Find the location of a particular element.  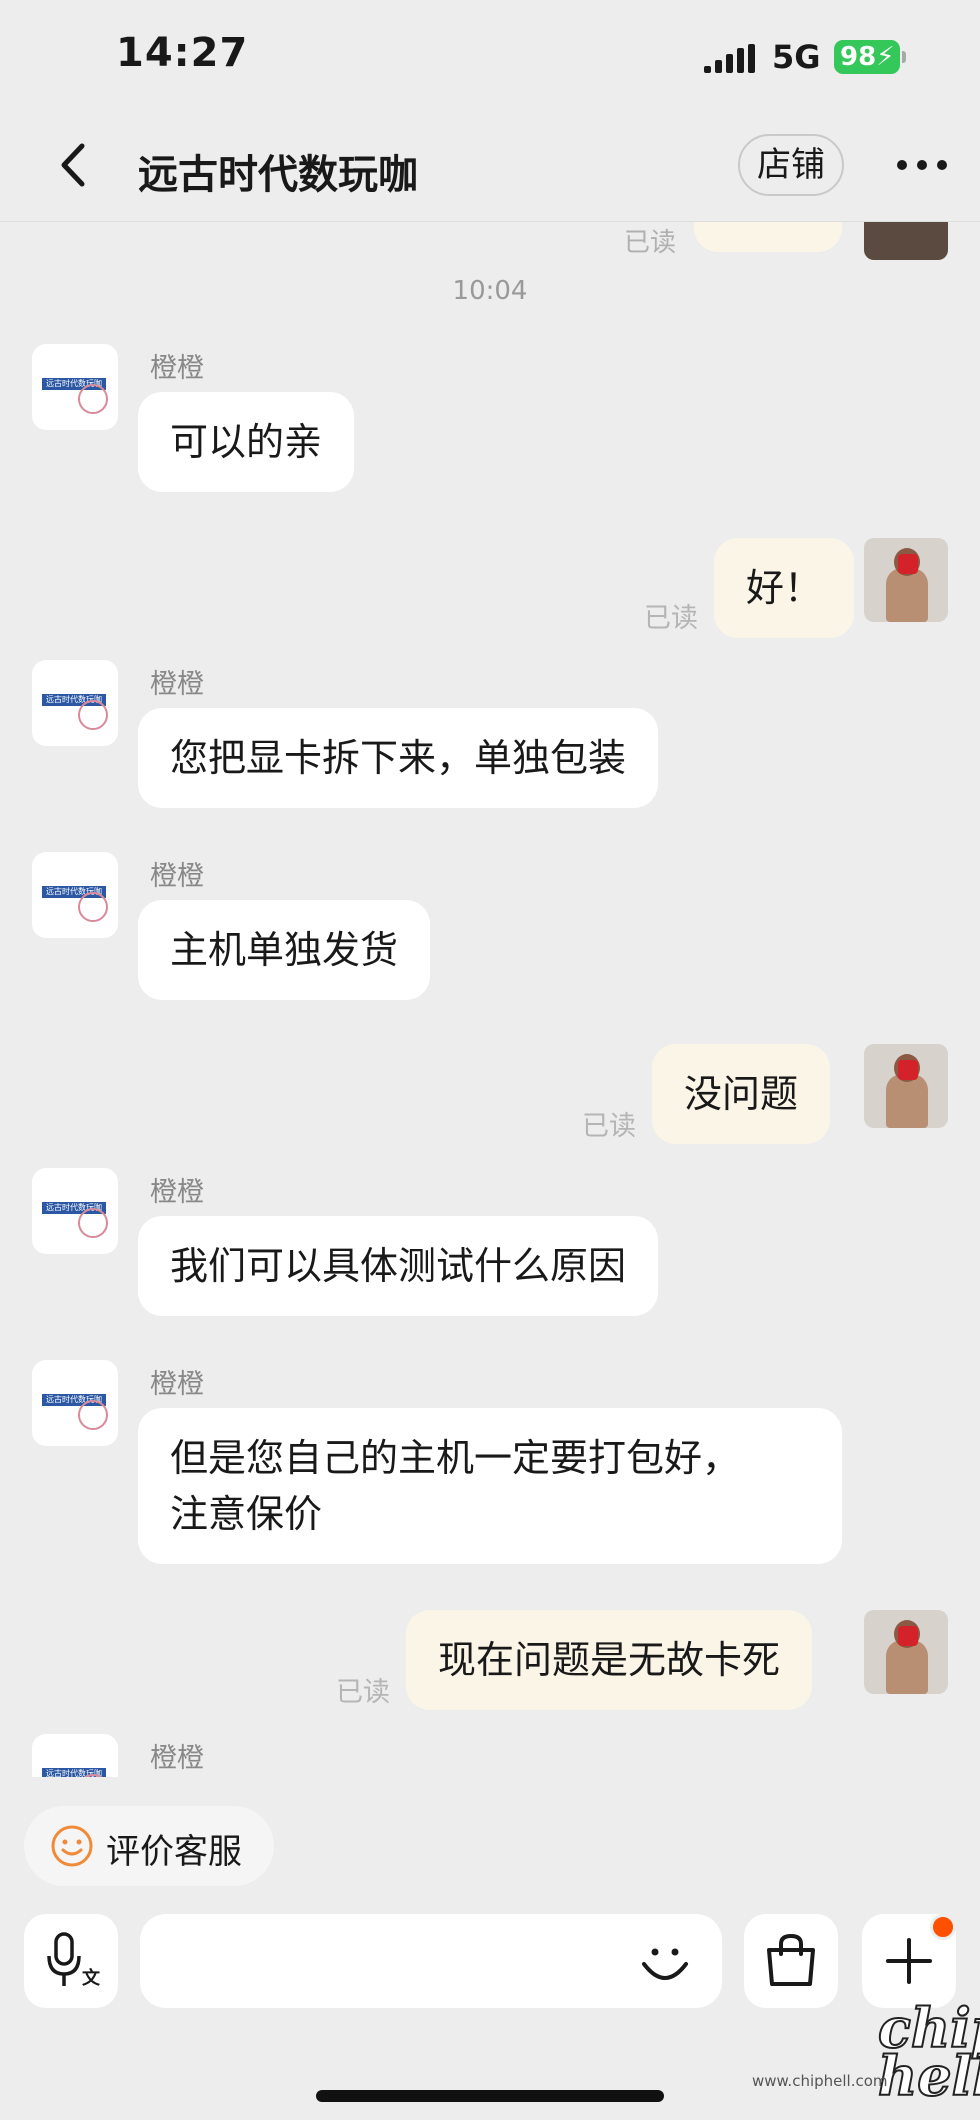

battery-tip is located at coordinates (904, 57).